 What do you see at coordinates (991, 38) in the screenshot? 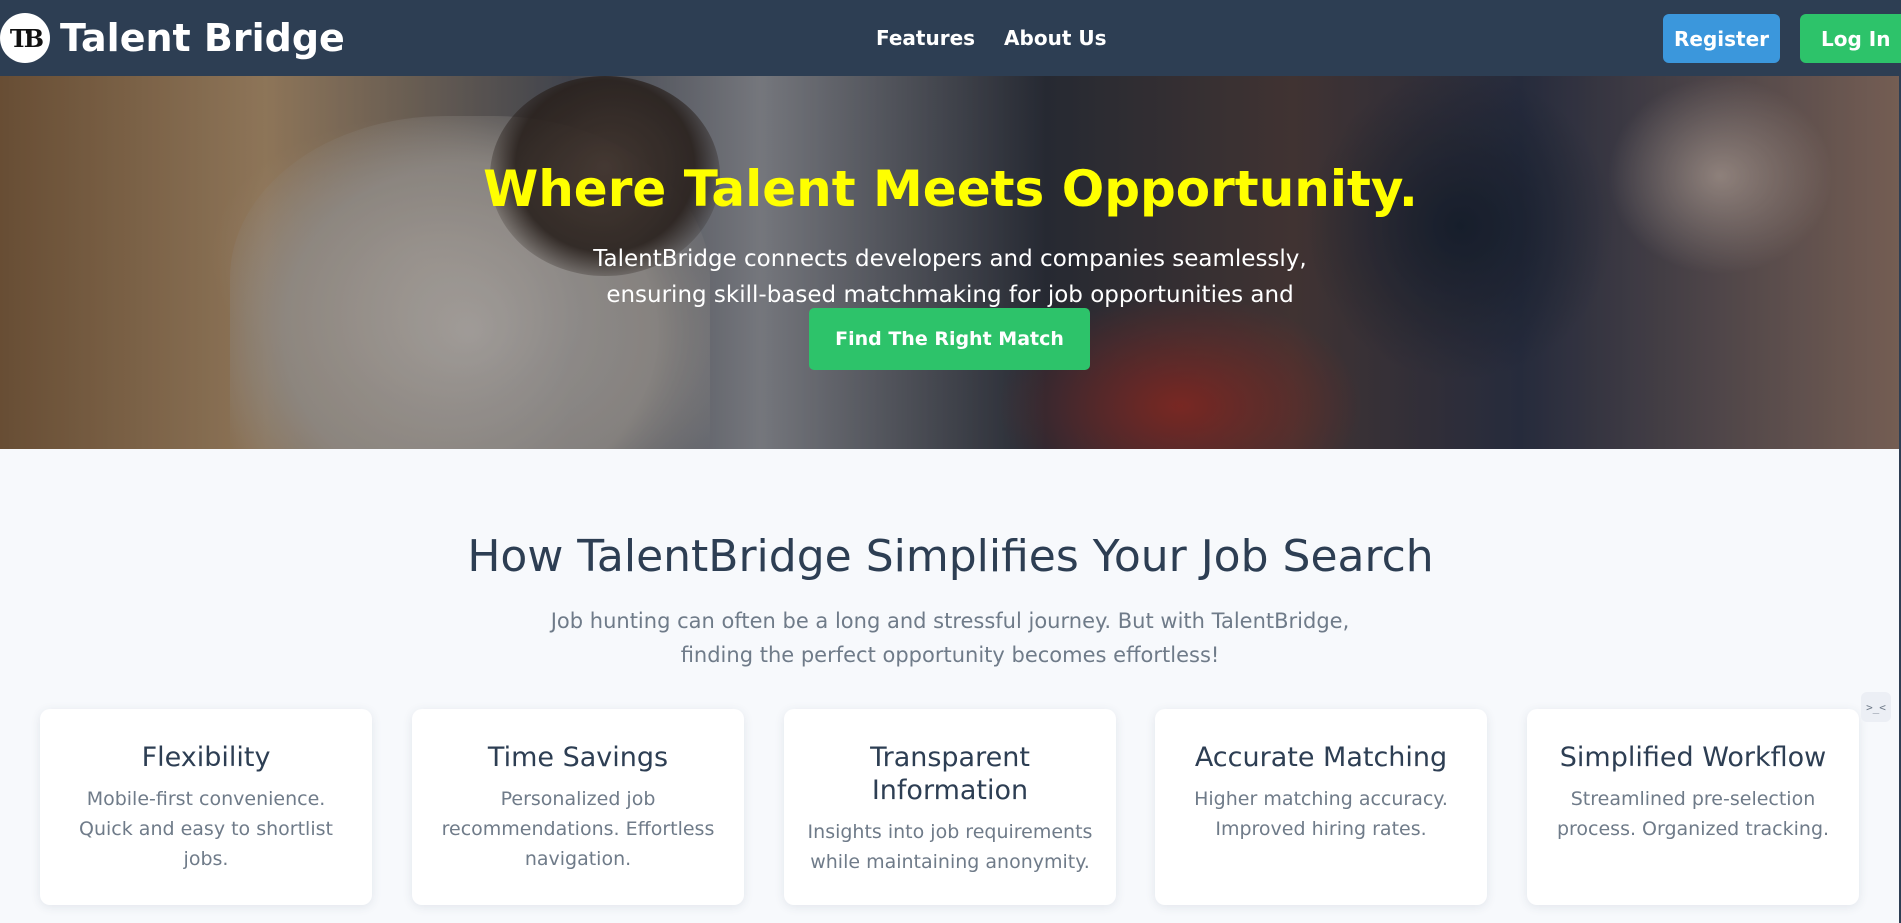
I see `nav-links: Features About Us` at bounding box center [991, 38].